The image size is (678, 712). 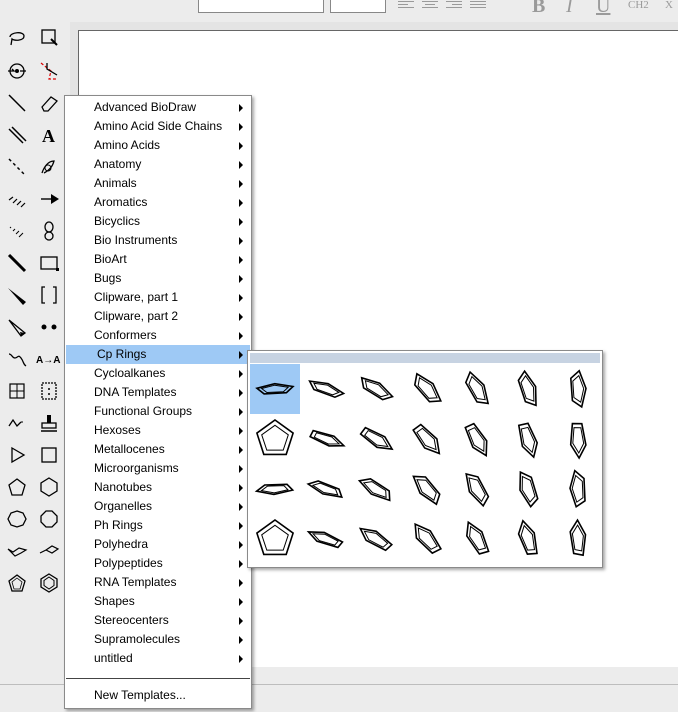 What do you see at coordinates (49, 423) in the screenshot?
I see `stamp-icon` at bounding box center [49, 423].